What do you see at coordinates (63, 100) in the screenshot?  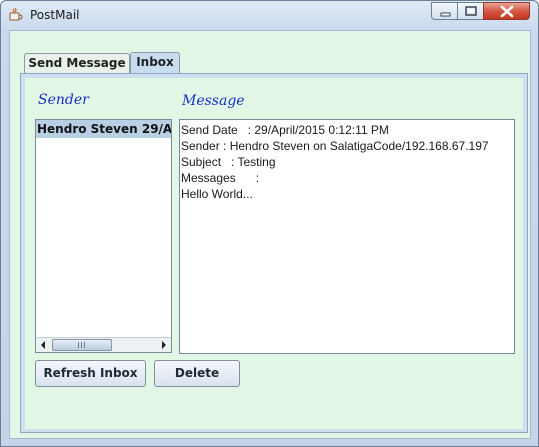 I see `sender-label: Sender` at bounding box center [63, 100].